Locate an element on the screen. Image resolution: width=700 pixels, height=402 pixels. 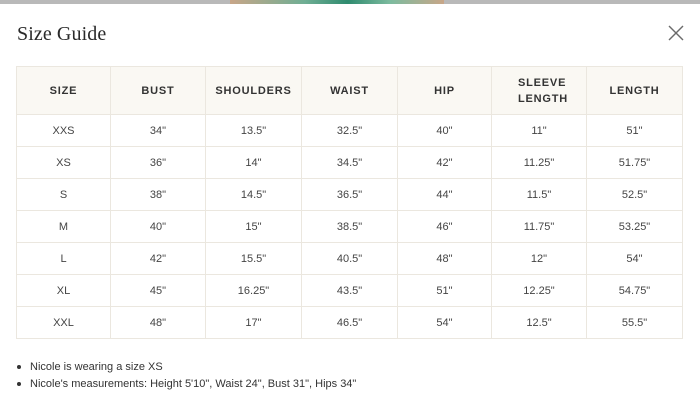
table-cell: 55.5" is located at coordinates (634, 322).